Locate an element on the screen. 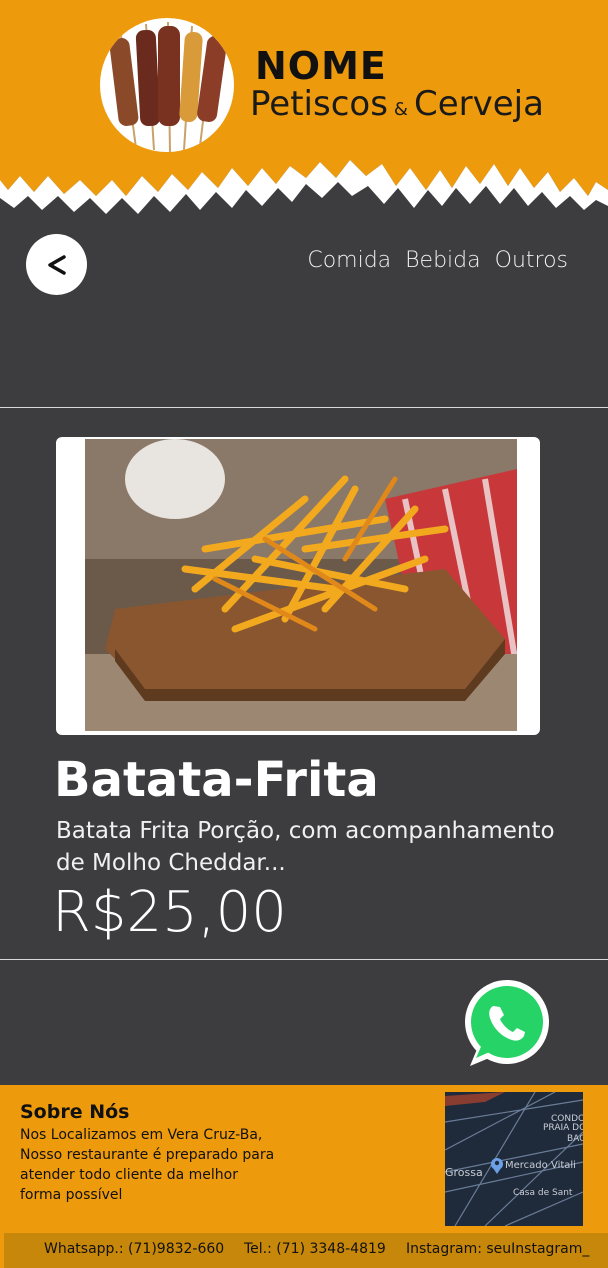 The height and width of the screenshot is (1268, 608). map-label-mercado: Mercado Vitali is located at coordinates (540, 1165).